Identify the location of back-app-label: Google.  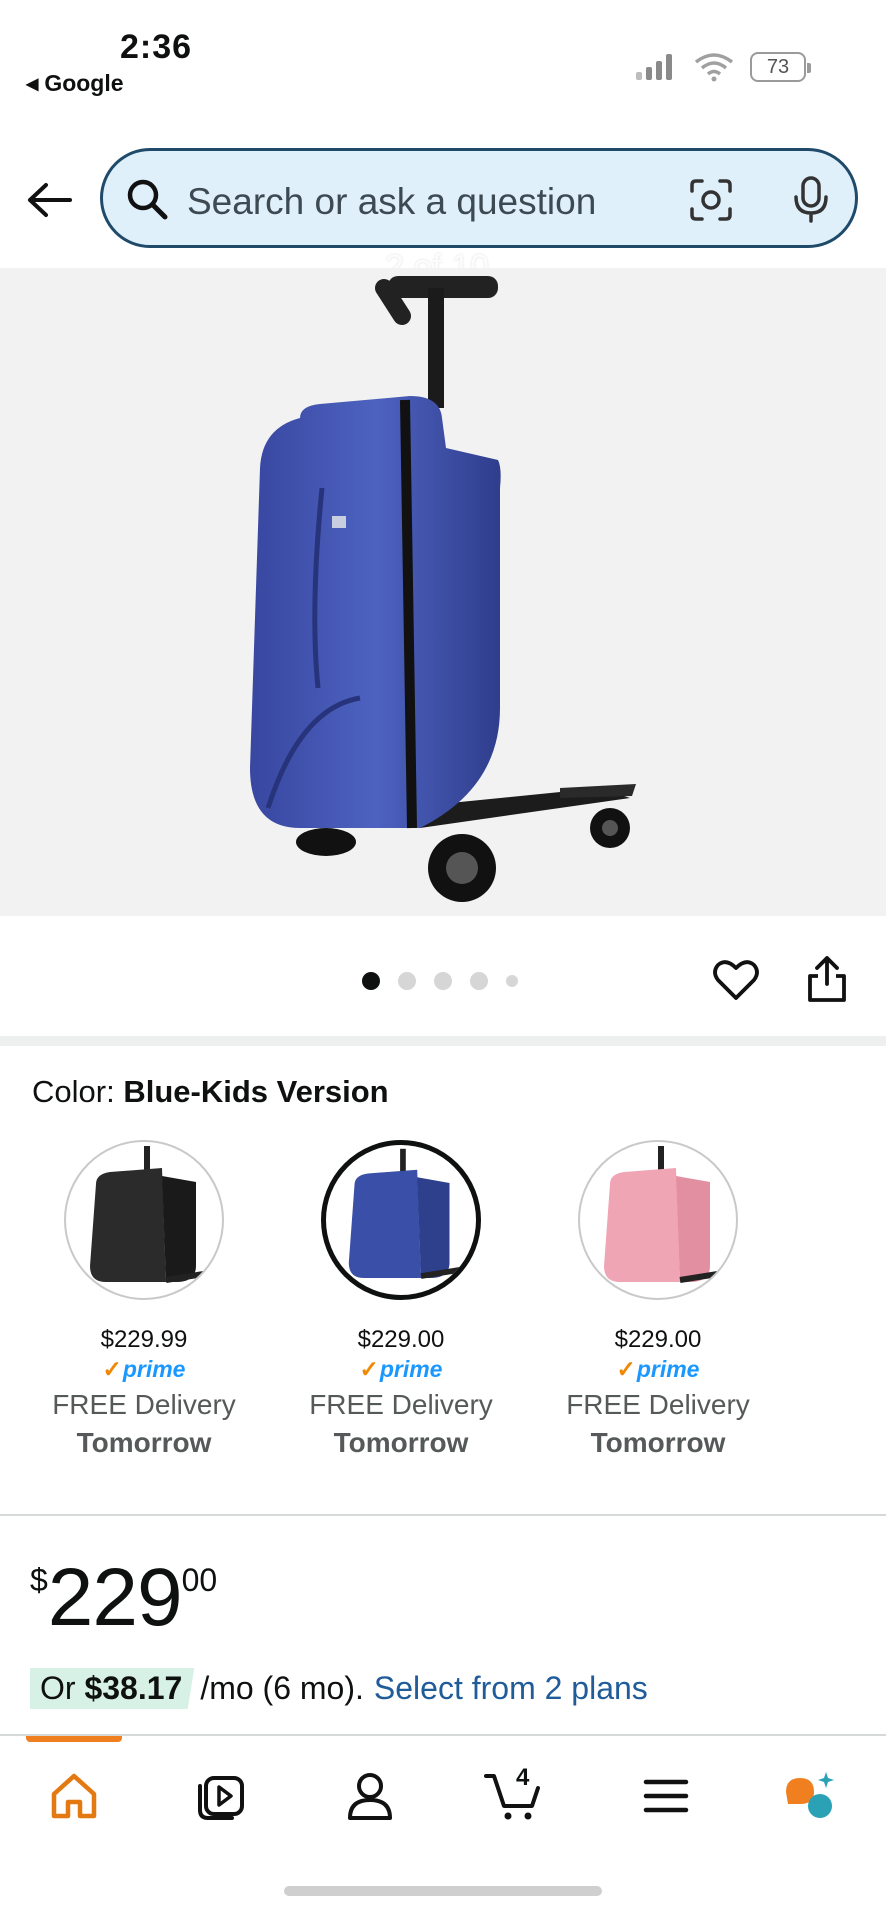
(84, 83).